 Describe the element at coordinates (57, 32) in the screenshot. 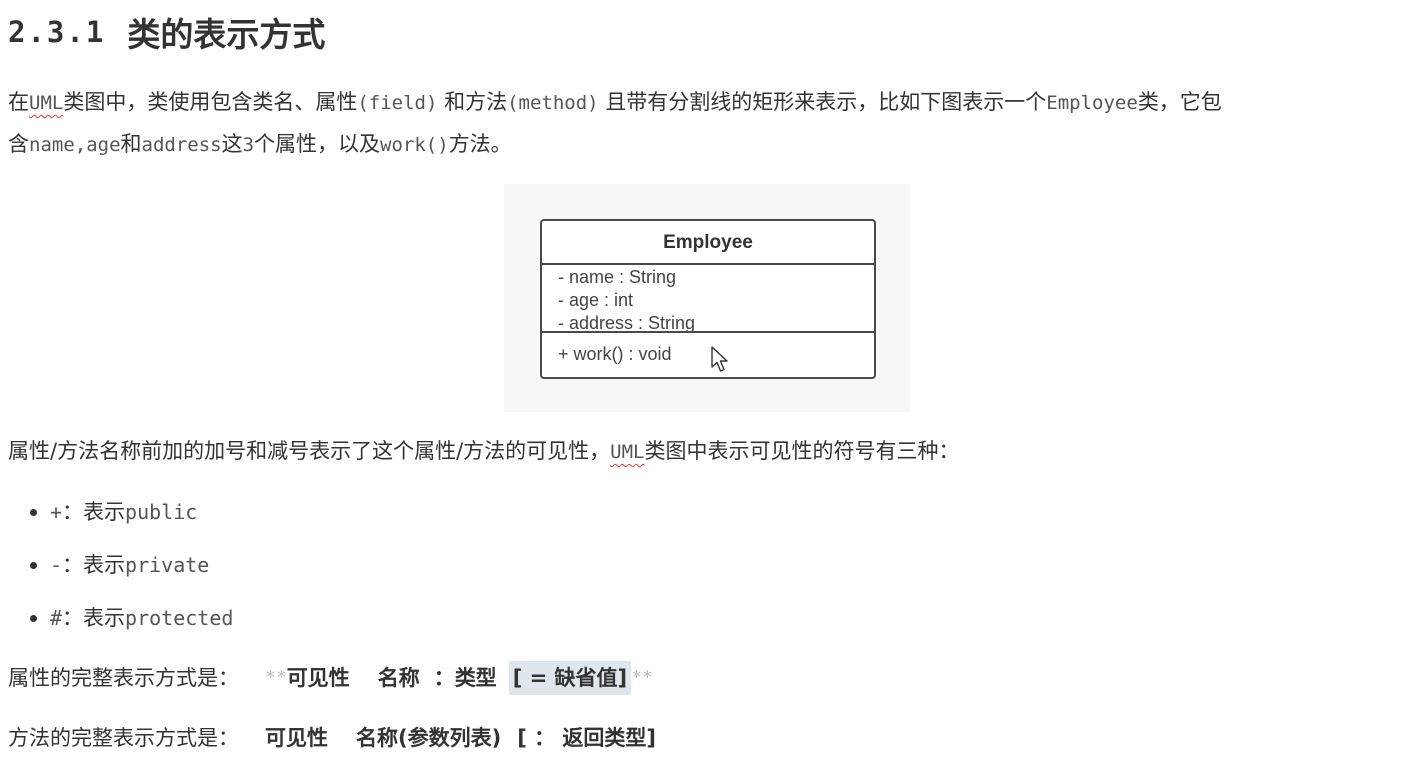

I see `section-number: 2.3.1` at that location.